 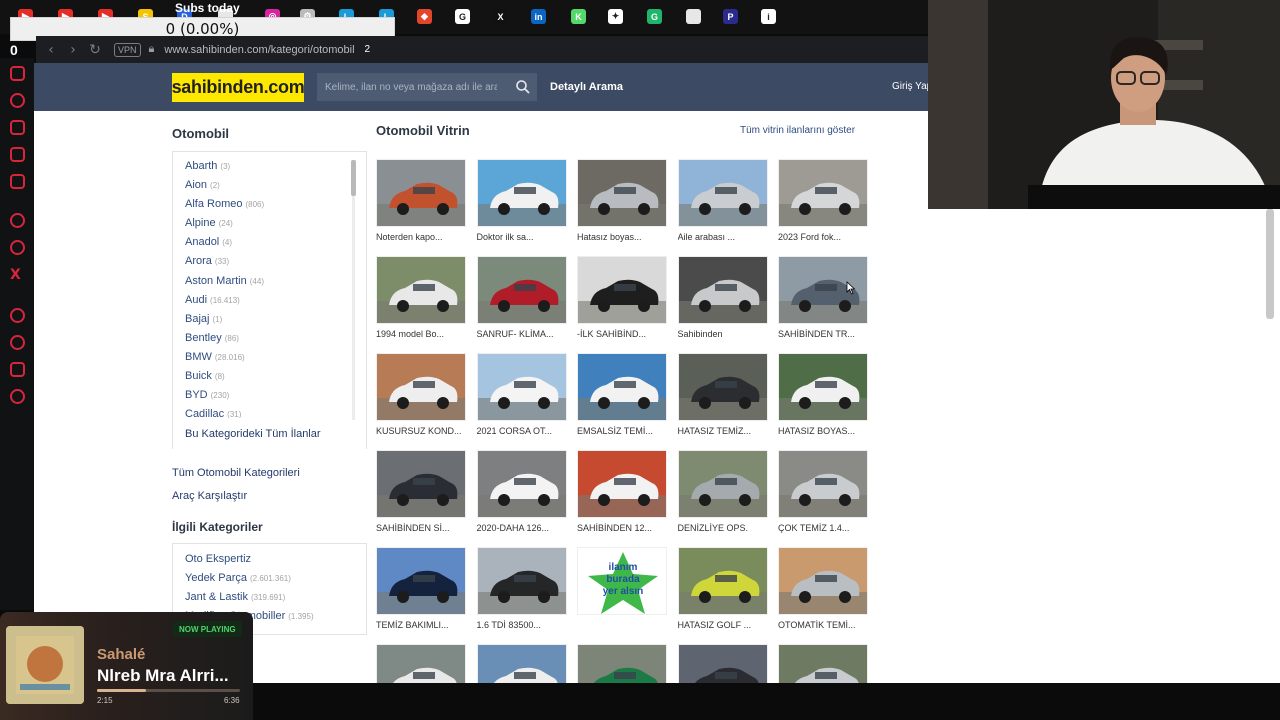 I want to click on p-icon: P, so click(x=730, y=16).